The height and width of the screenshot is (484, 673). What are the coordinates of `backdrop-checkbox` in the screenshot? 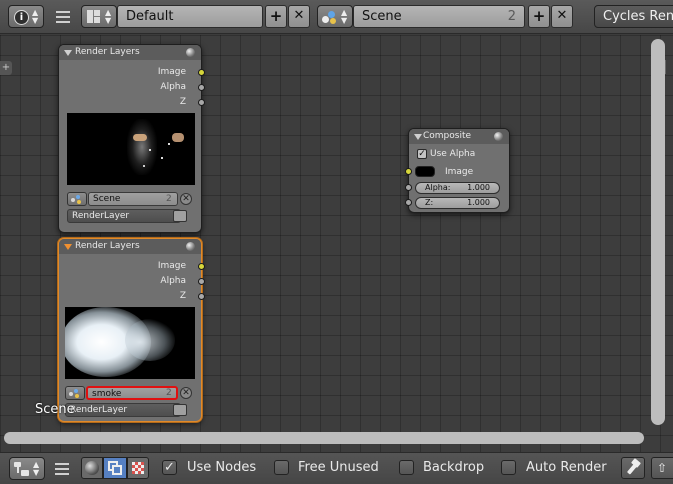 It's located at (406, 467).